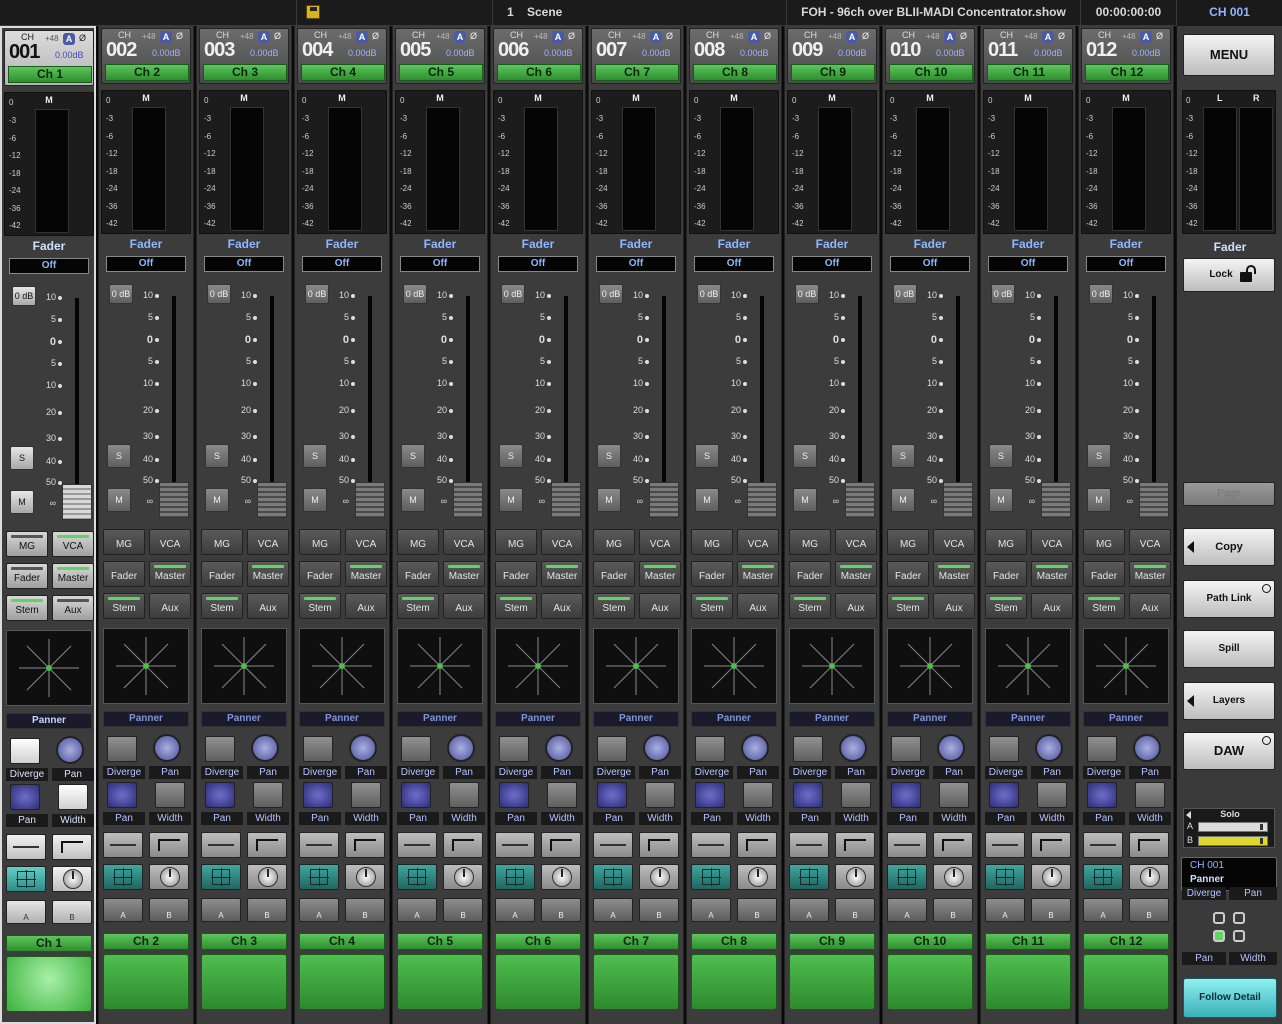 This screenshot has width=1282, height=1024. Describe the element at coordinates (566, 500) in the screenshot. I see `fader-cap` at that location.